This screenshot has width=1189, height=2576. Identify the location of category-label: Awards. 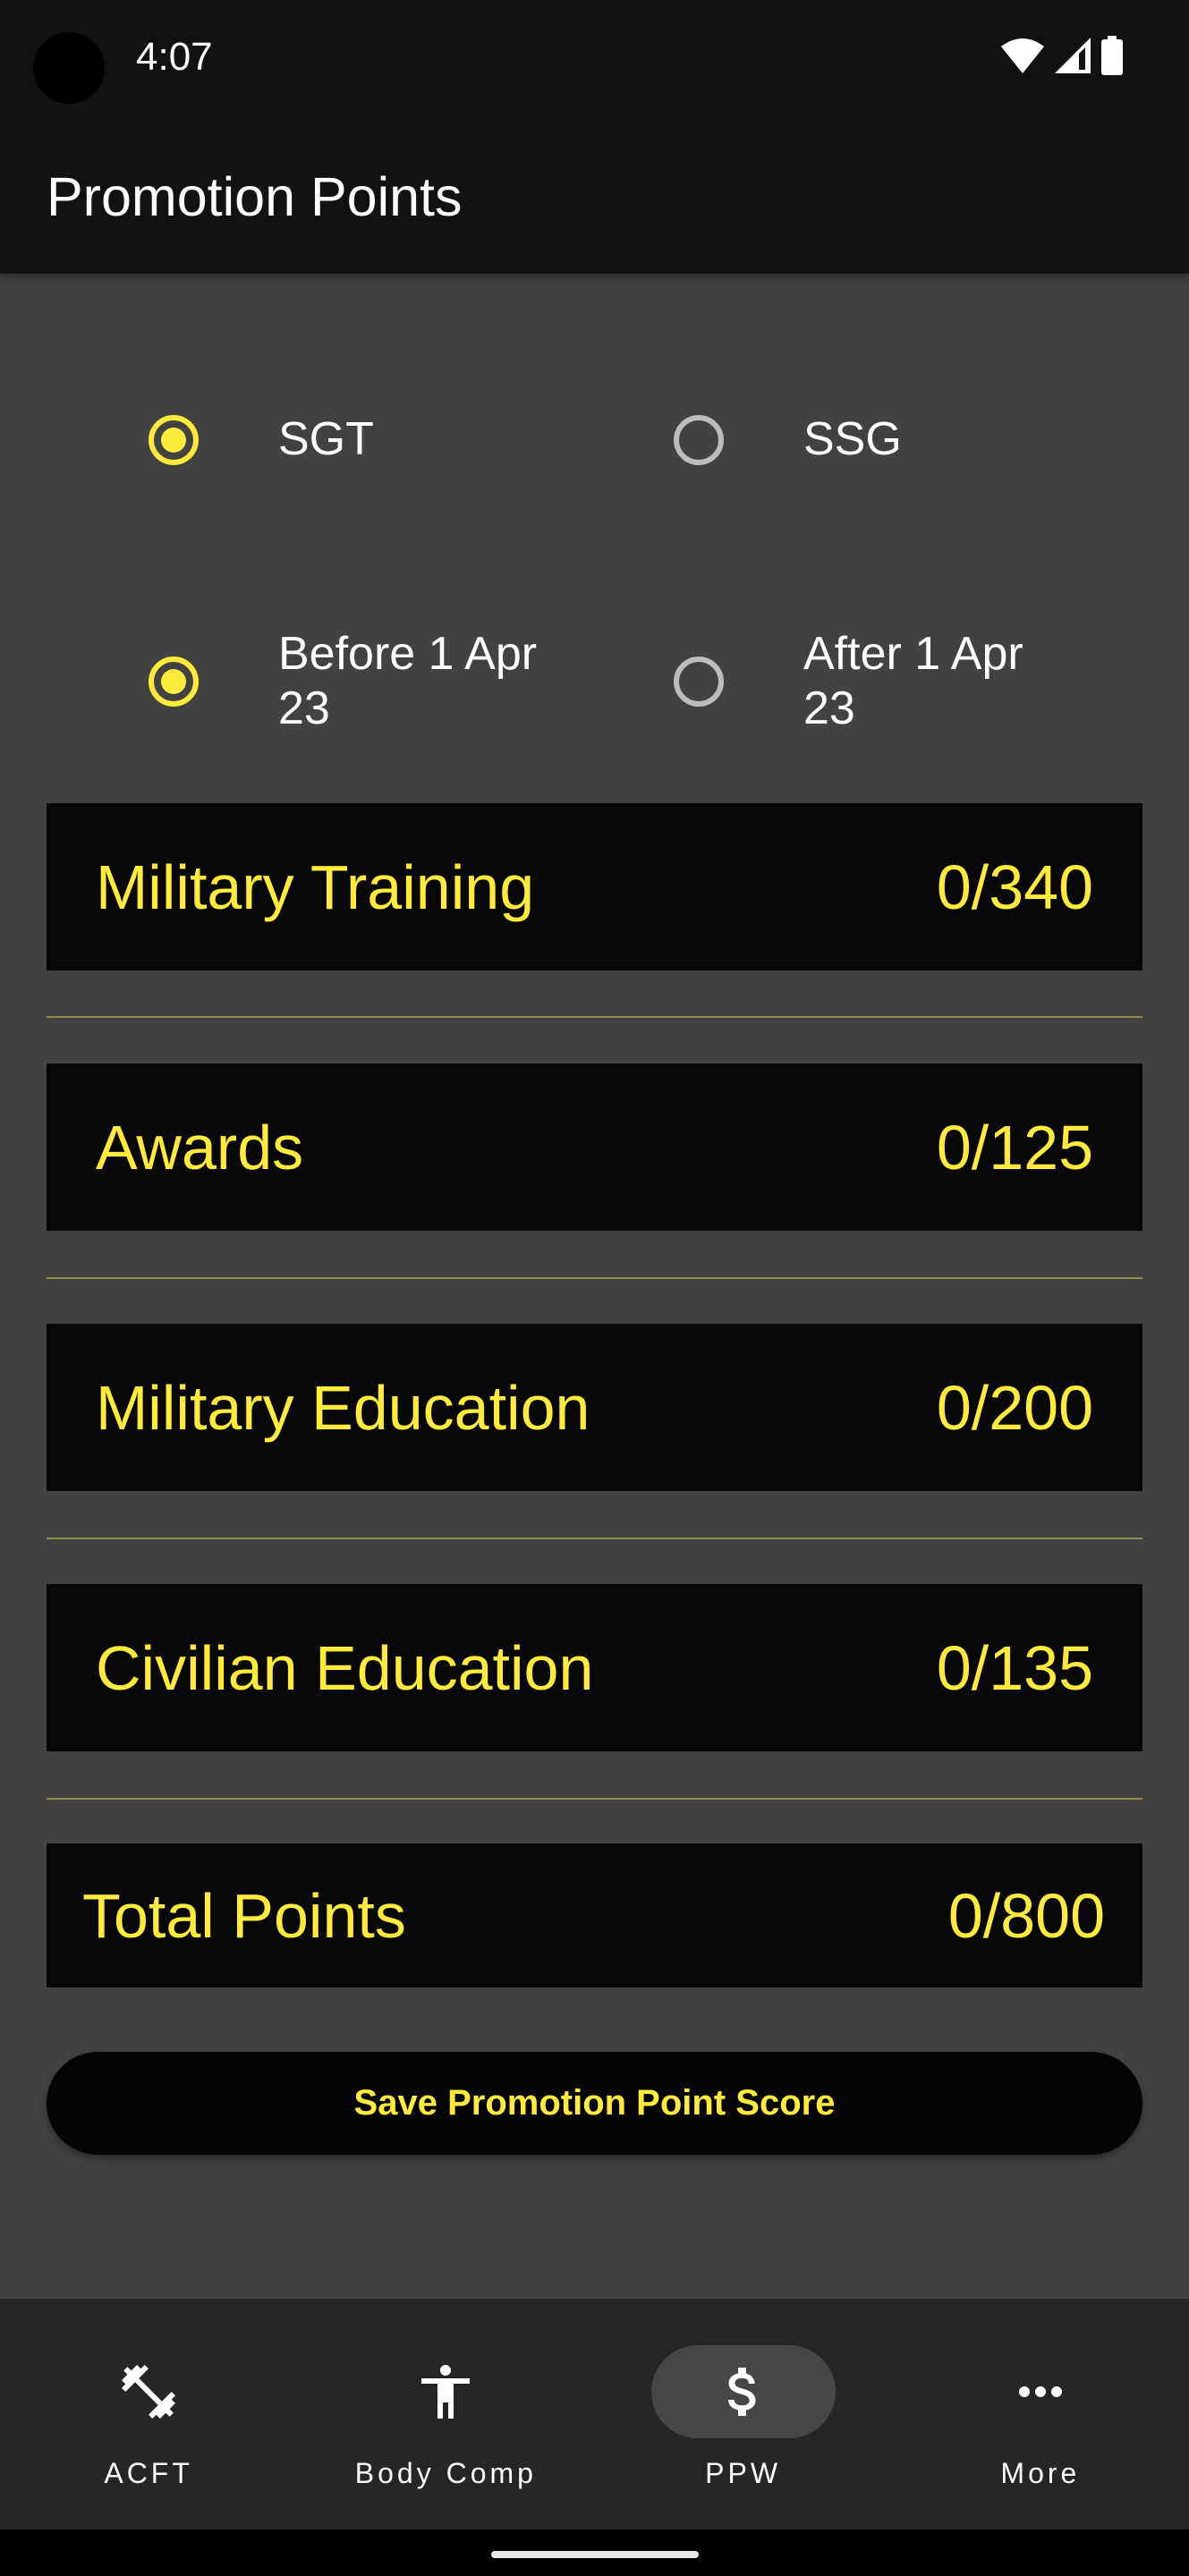
(200, 1147).